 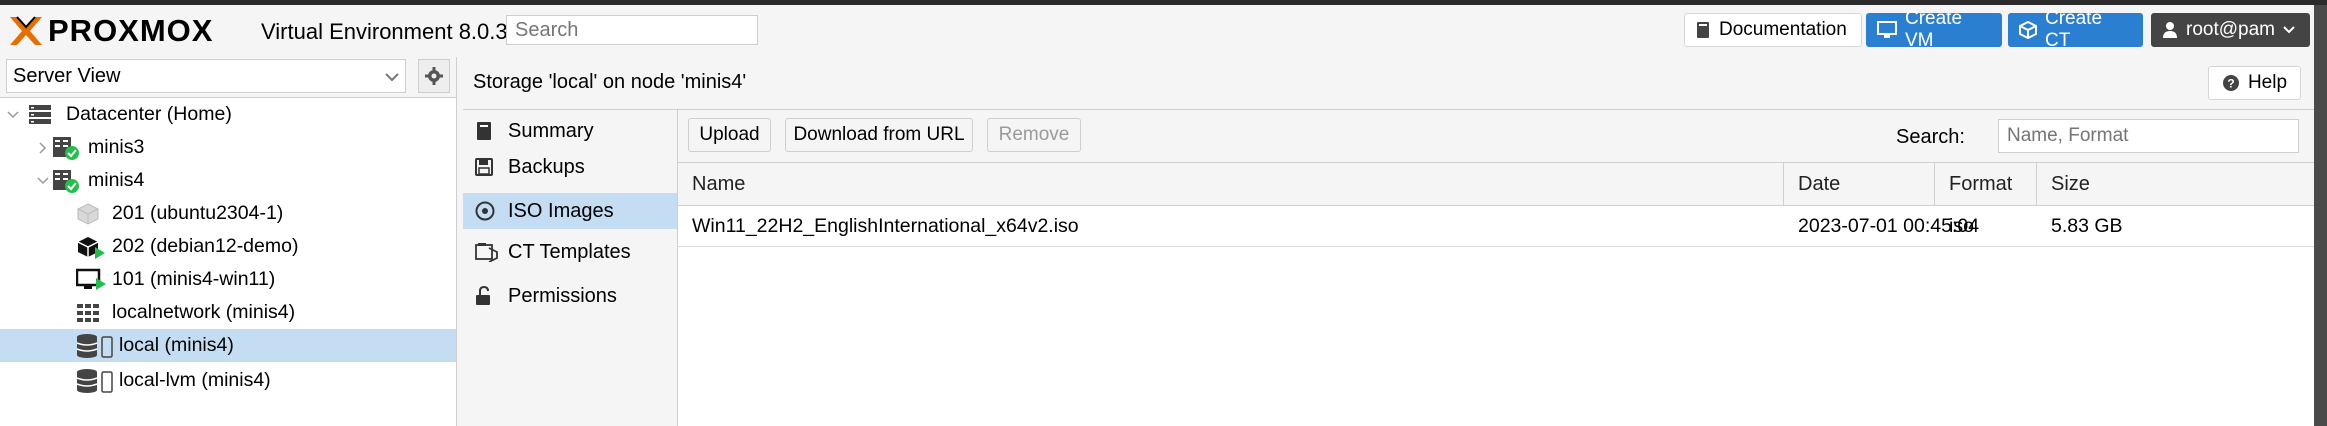 I want to click on cell-size: 5.83 GB, so click(x=2087, y=225).